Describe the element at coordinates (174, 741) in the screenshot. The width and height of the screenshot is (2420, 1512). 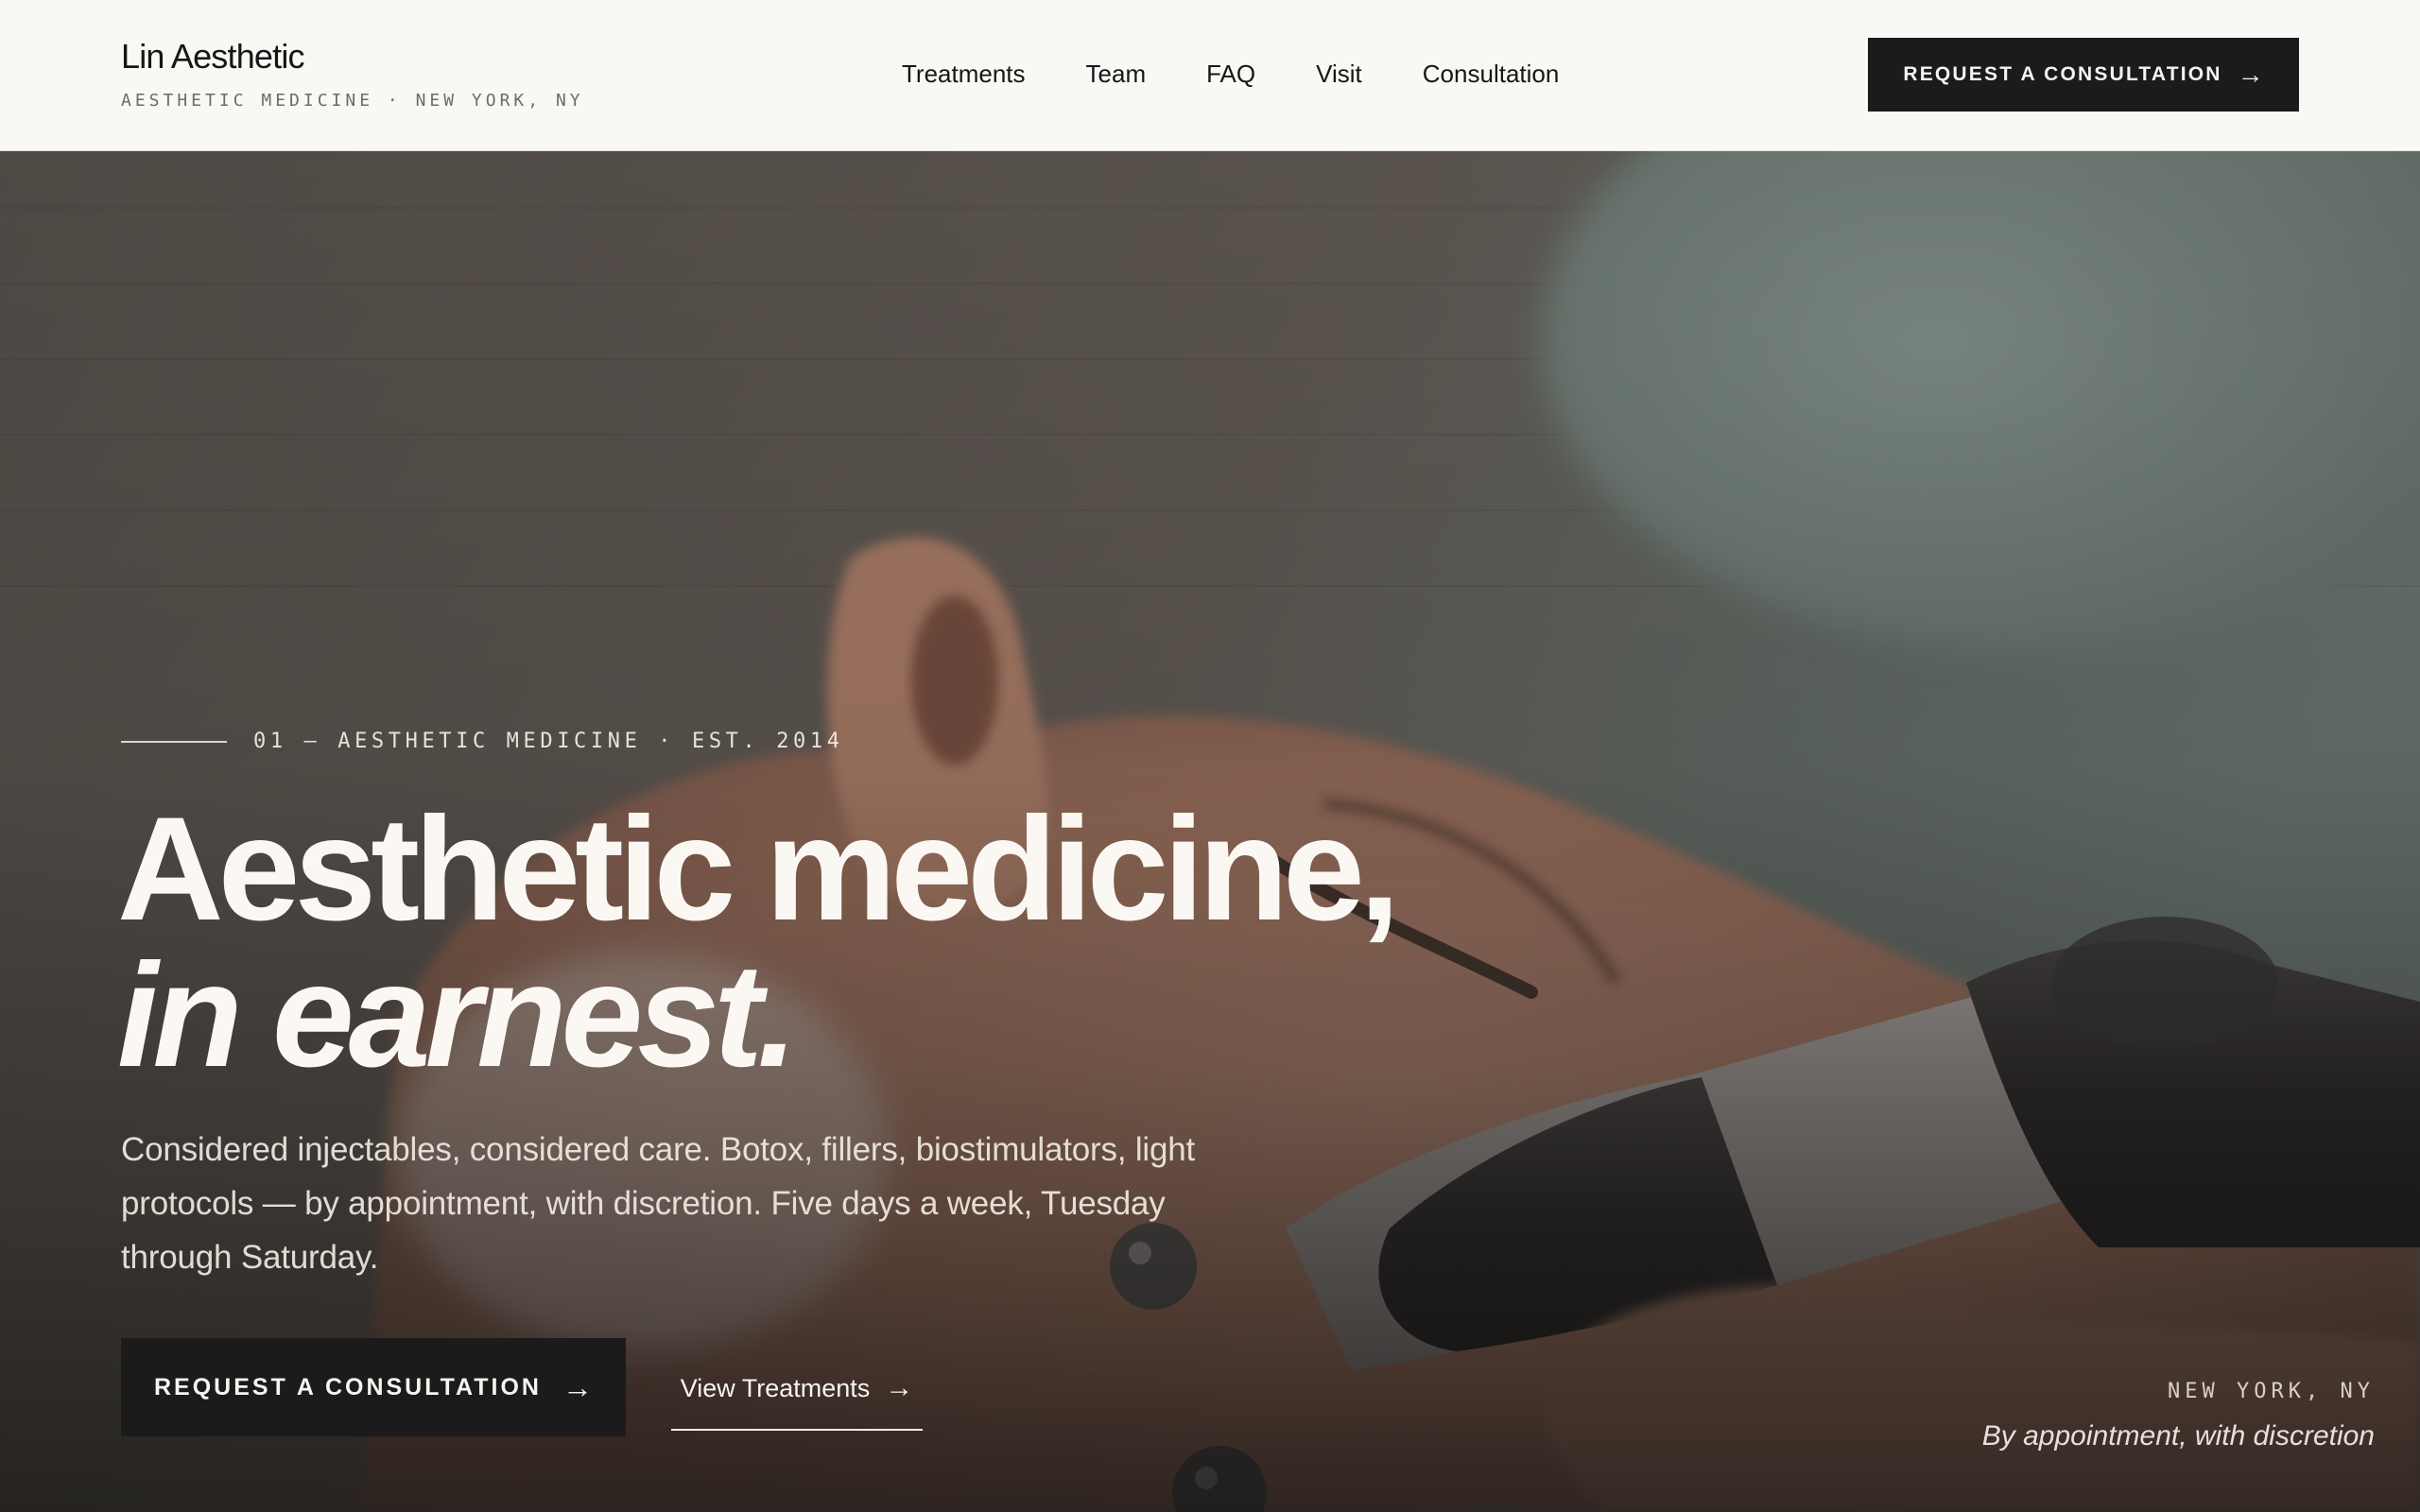
I see `eyebrow-rule` at that location.